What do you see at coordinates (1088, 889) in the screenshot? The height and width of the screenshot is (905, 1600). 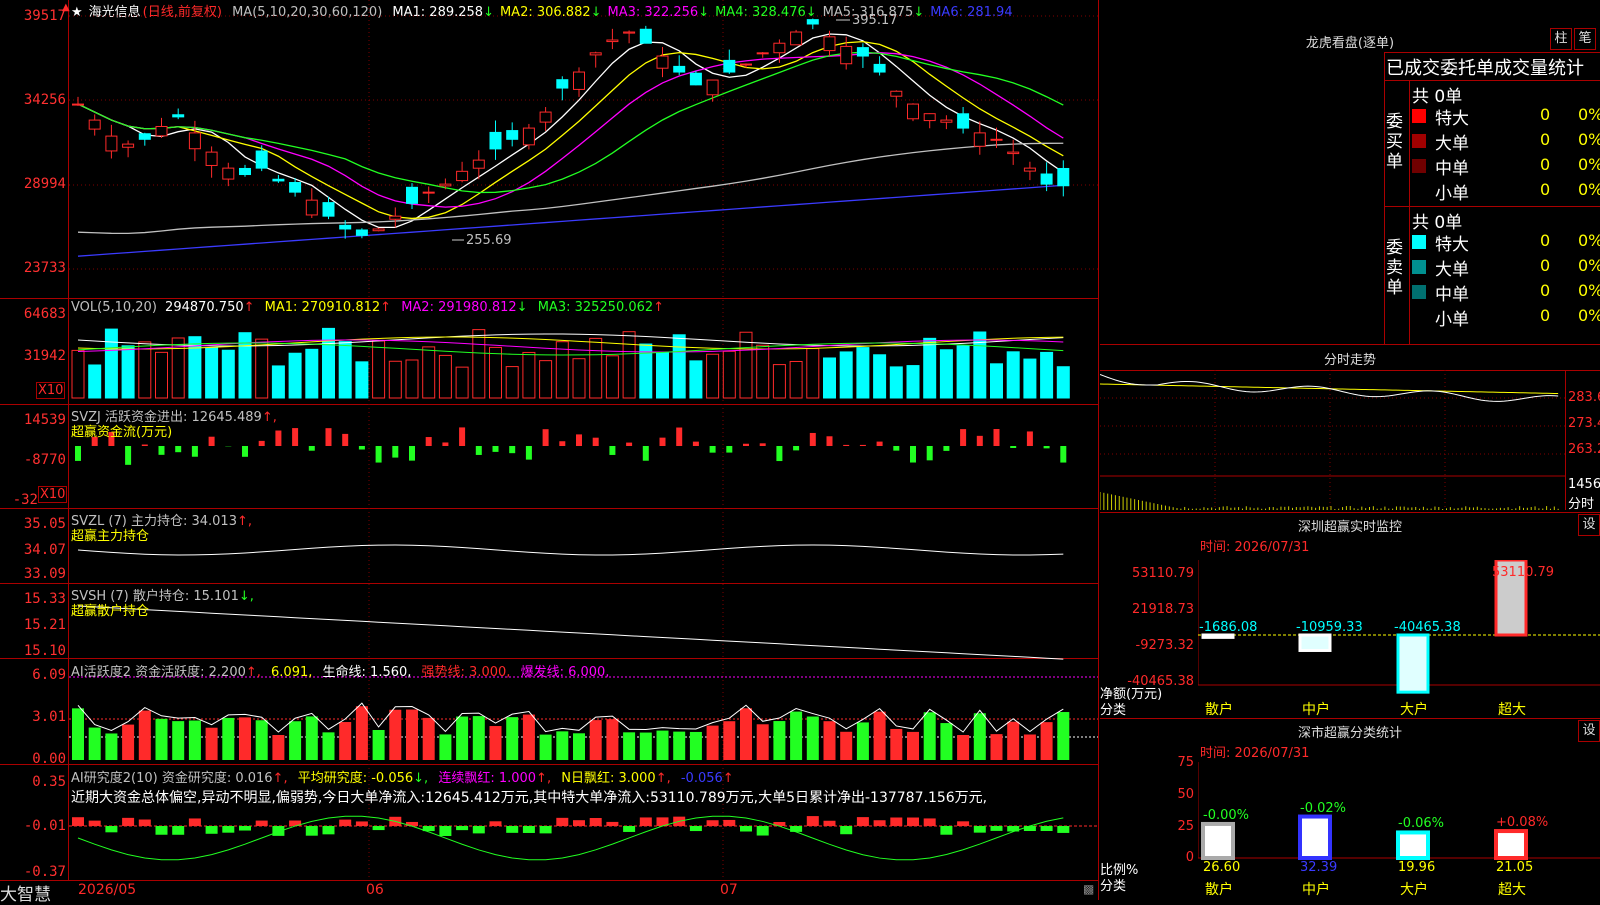 I see `lock-icon: ▩` at bounding box center [1088, 889].